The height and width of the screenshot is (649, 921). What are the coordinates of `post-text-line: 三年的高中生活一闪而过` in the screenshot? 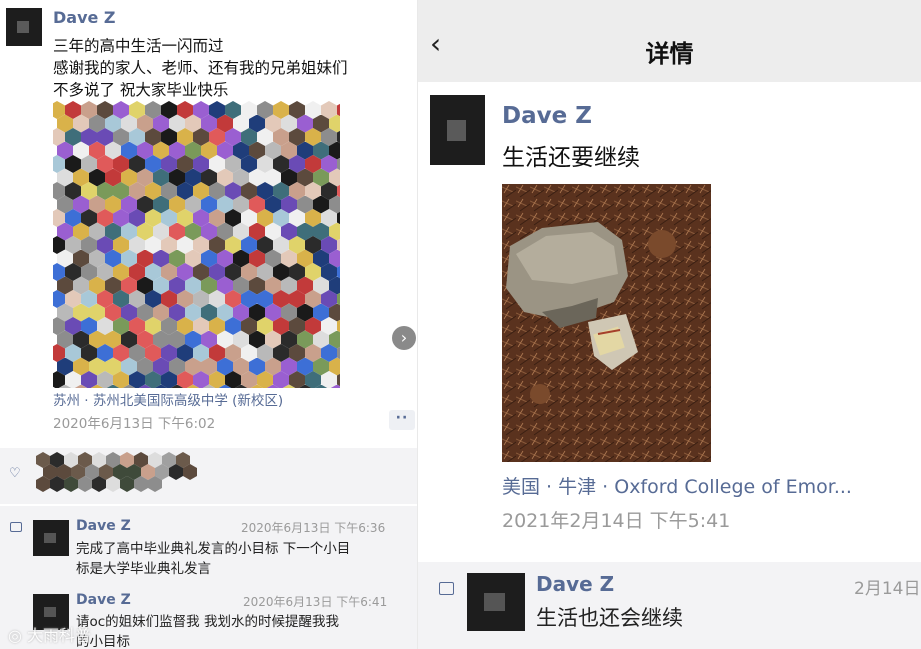 It's located at (138, 46).